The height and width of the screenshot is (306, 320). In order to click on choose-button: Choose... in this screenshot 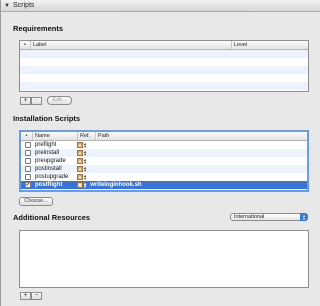, I will do `click(36, 201)`.